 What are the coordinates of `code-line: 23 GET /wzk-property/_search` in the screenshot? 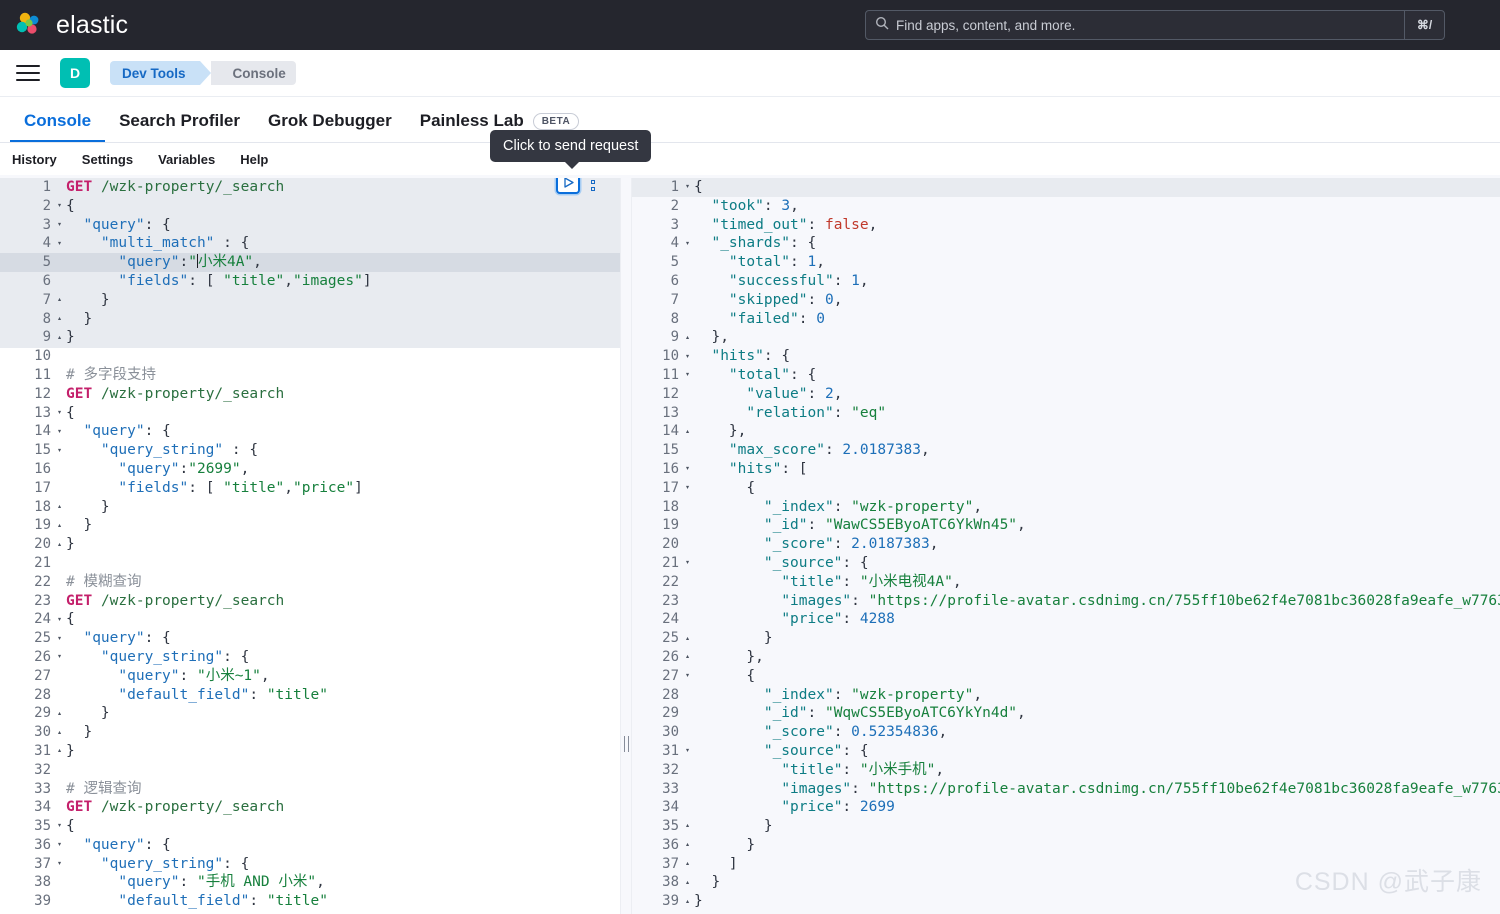 It's located at (310, 601).